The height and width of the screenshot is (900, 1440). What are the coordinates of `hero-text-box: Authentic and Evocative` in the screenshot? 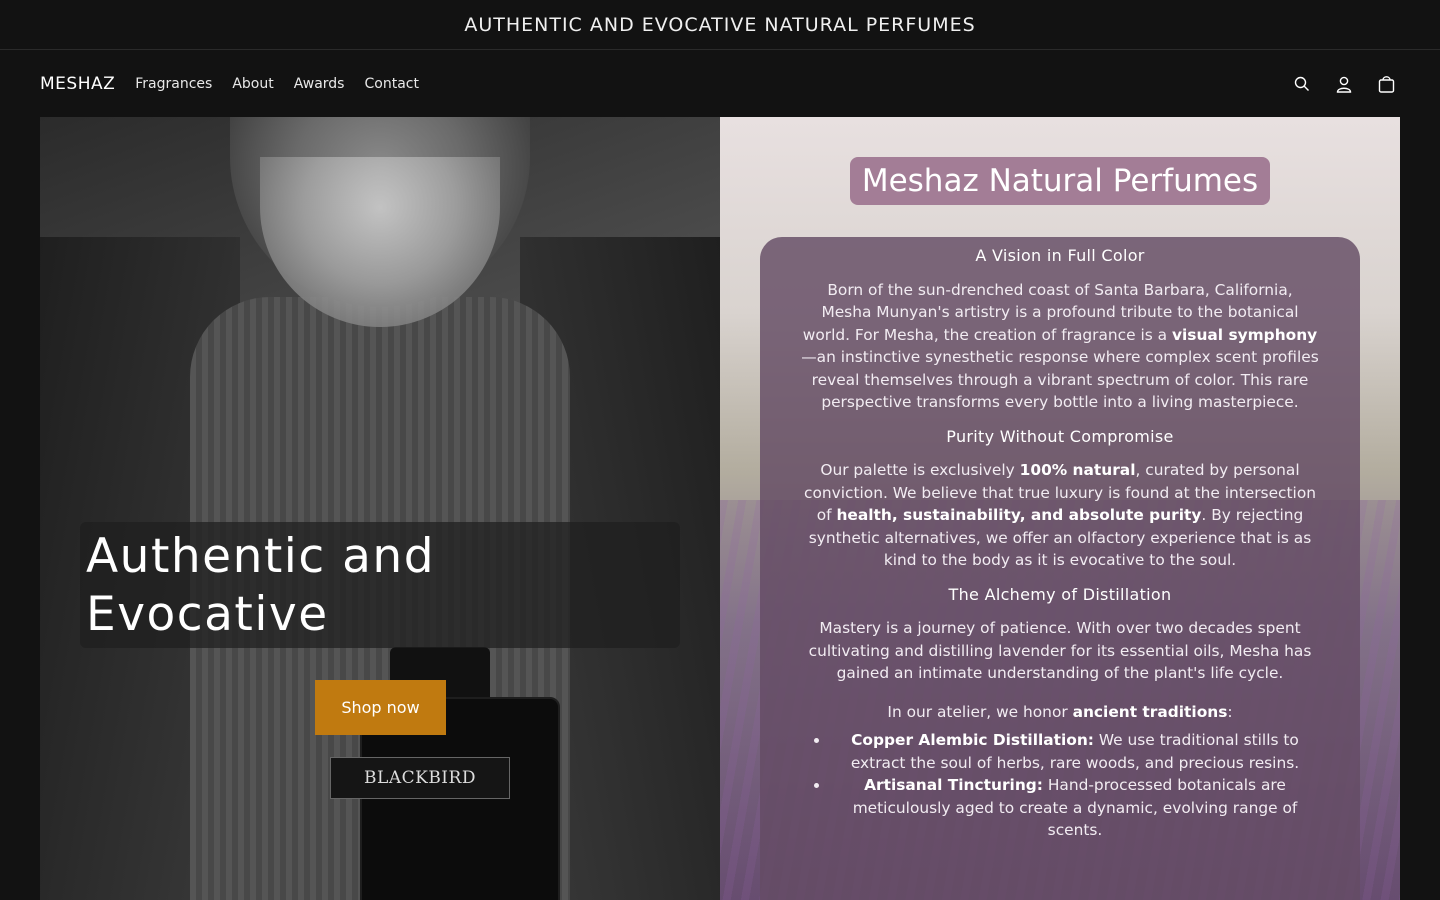 It's located at (380, 585).